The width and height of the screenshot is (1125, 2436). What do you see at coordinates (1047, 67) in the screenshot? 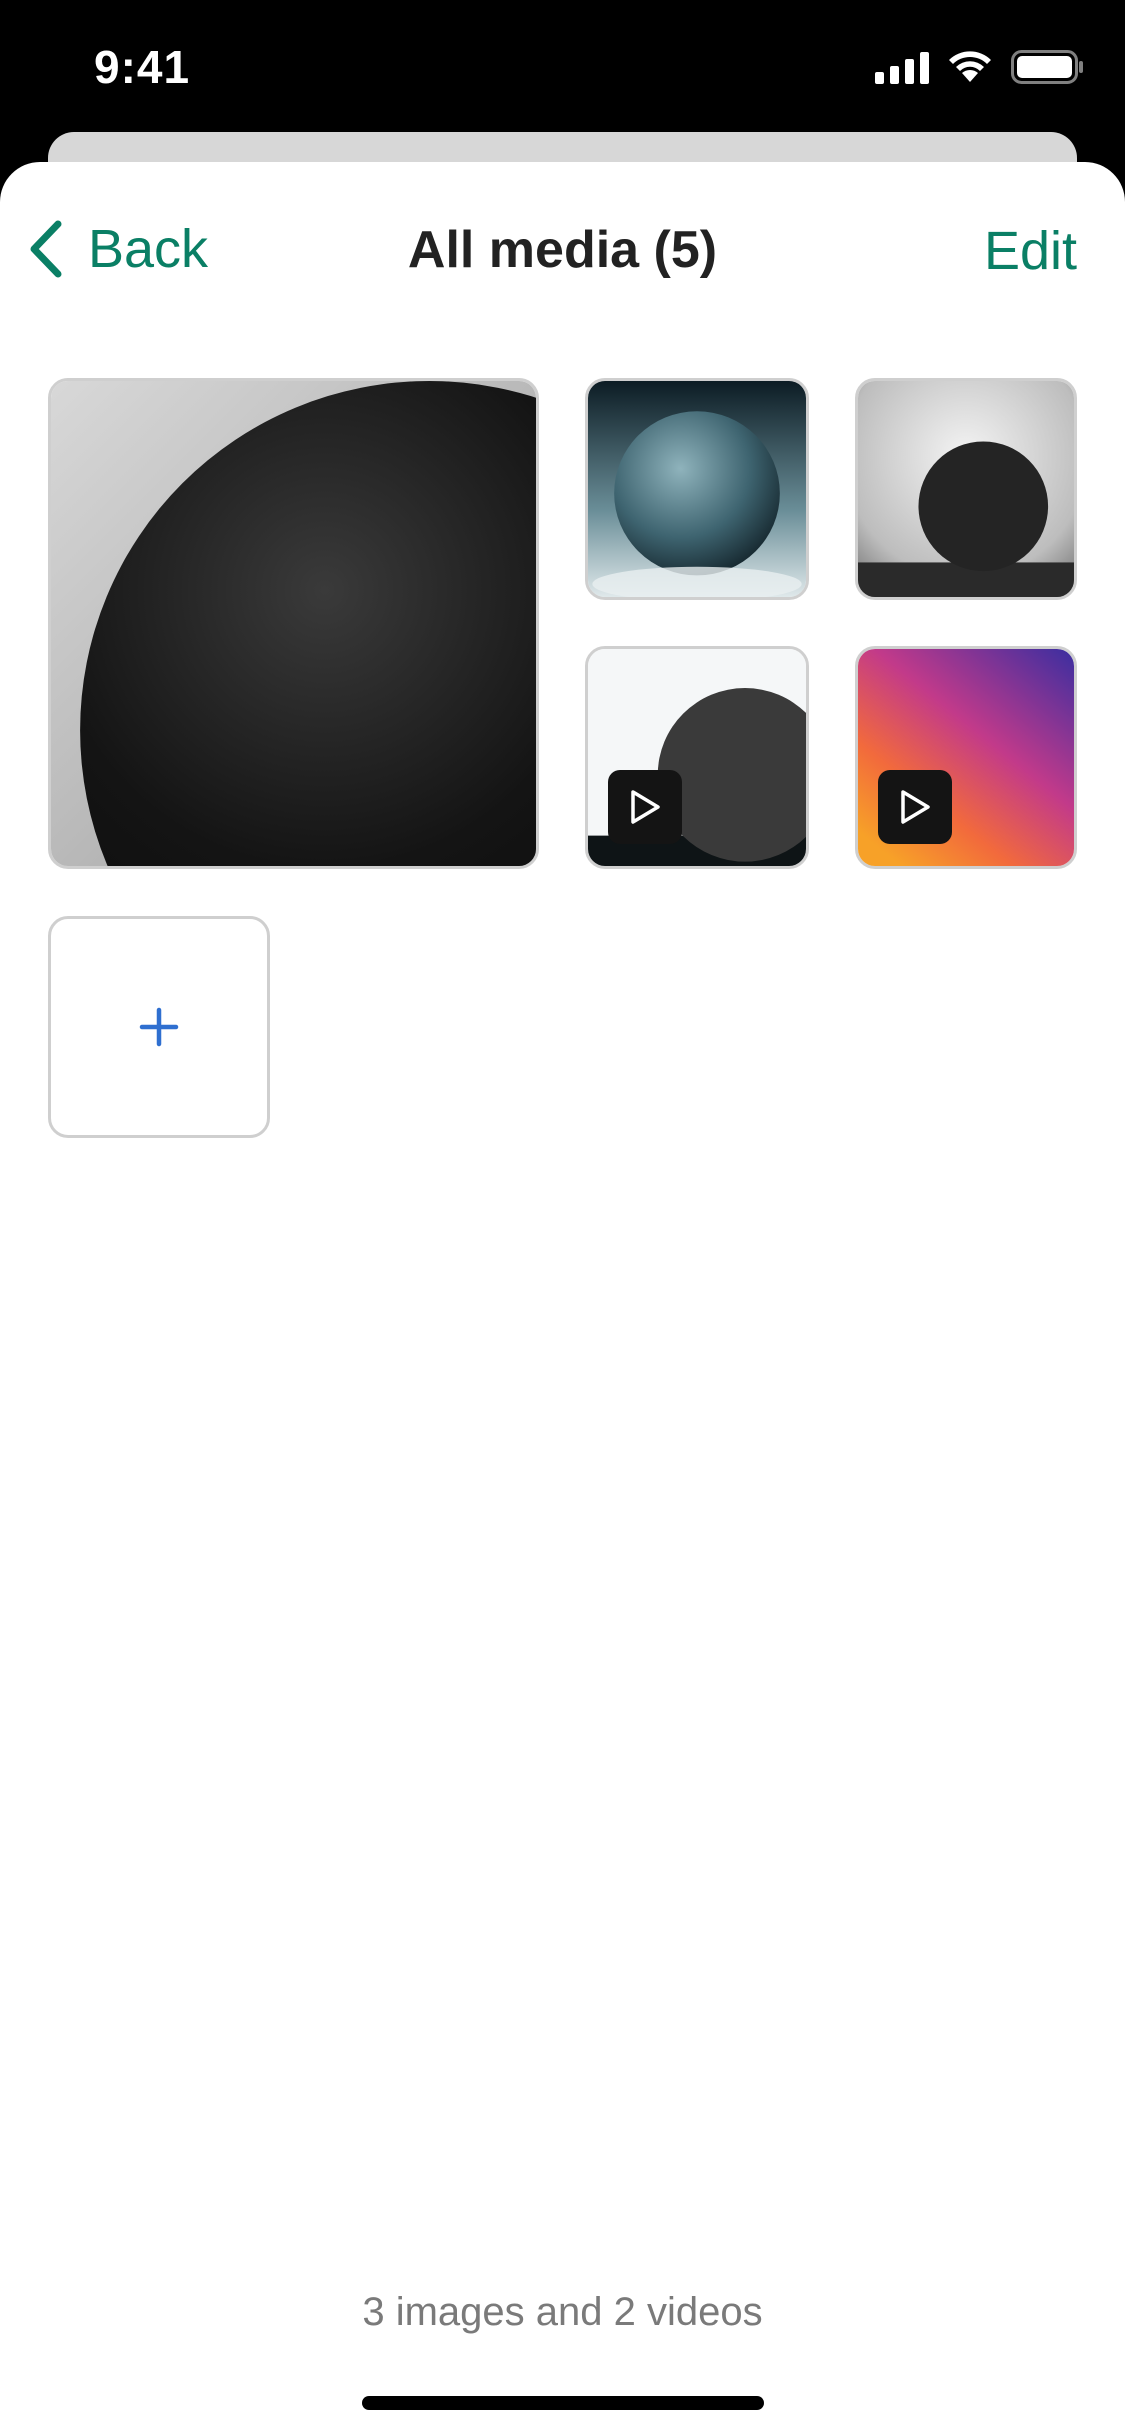
I see `battery-icon` at bounding box center [1047, 67].